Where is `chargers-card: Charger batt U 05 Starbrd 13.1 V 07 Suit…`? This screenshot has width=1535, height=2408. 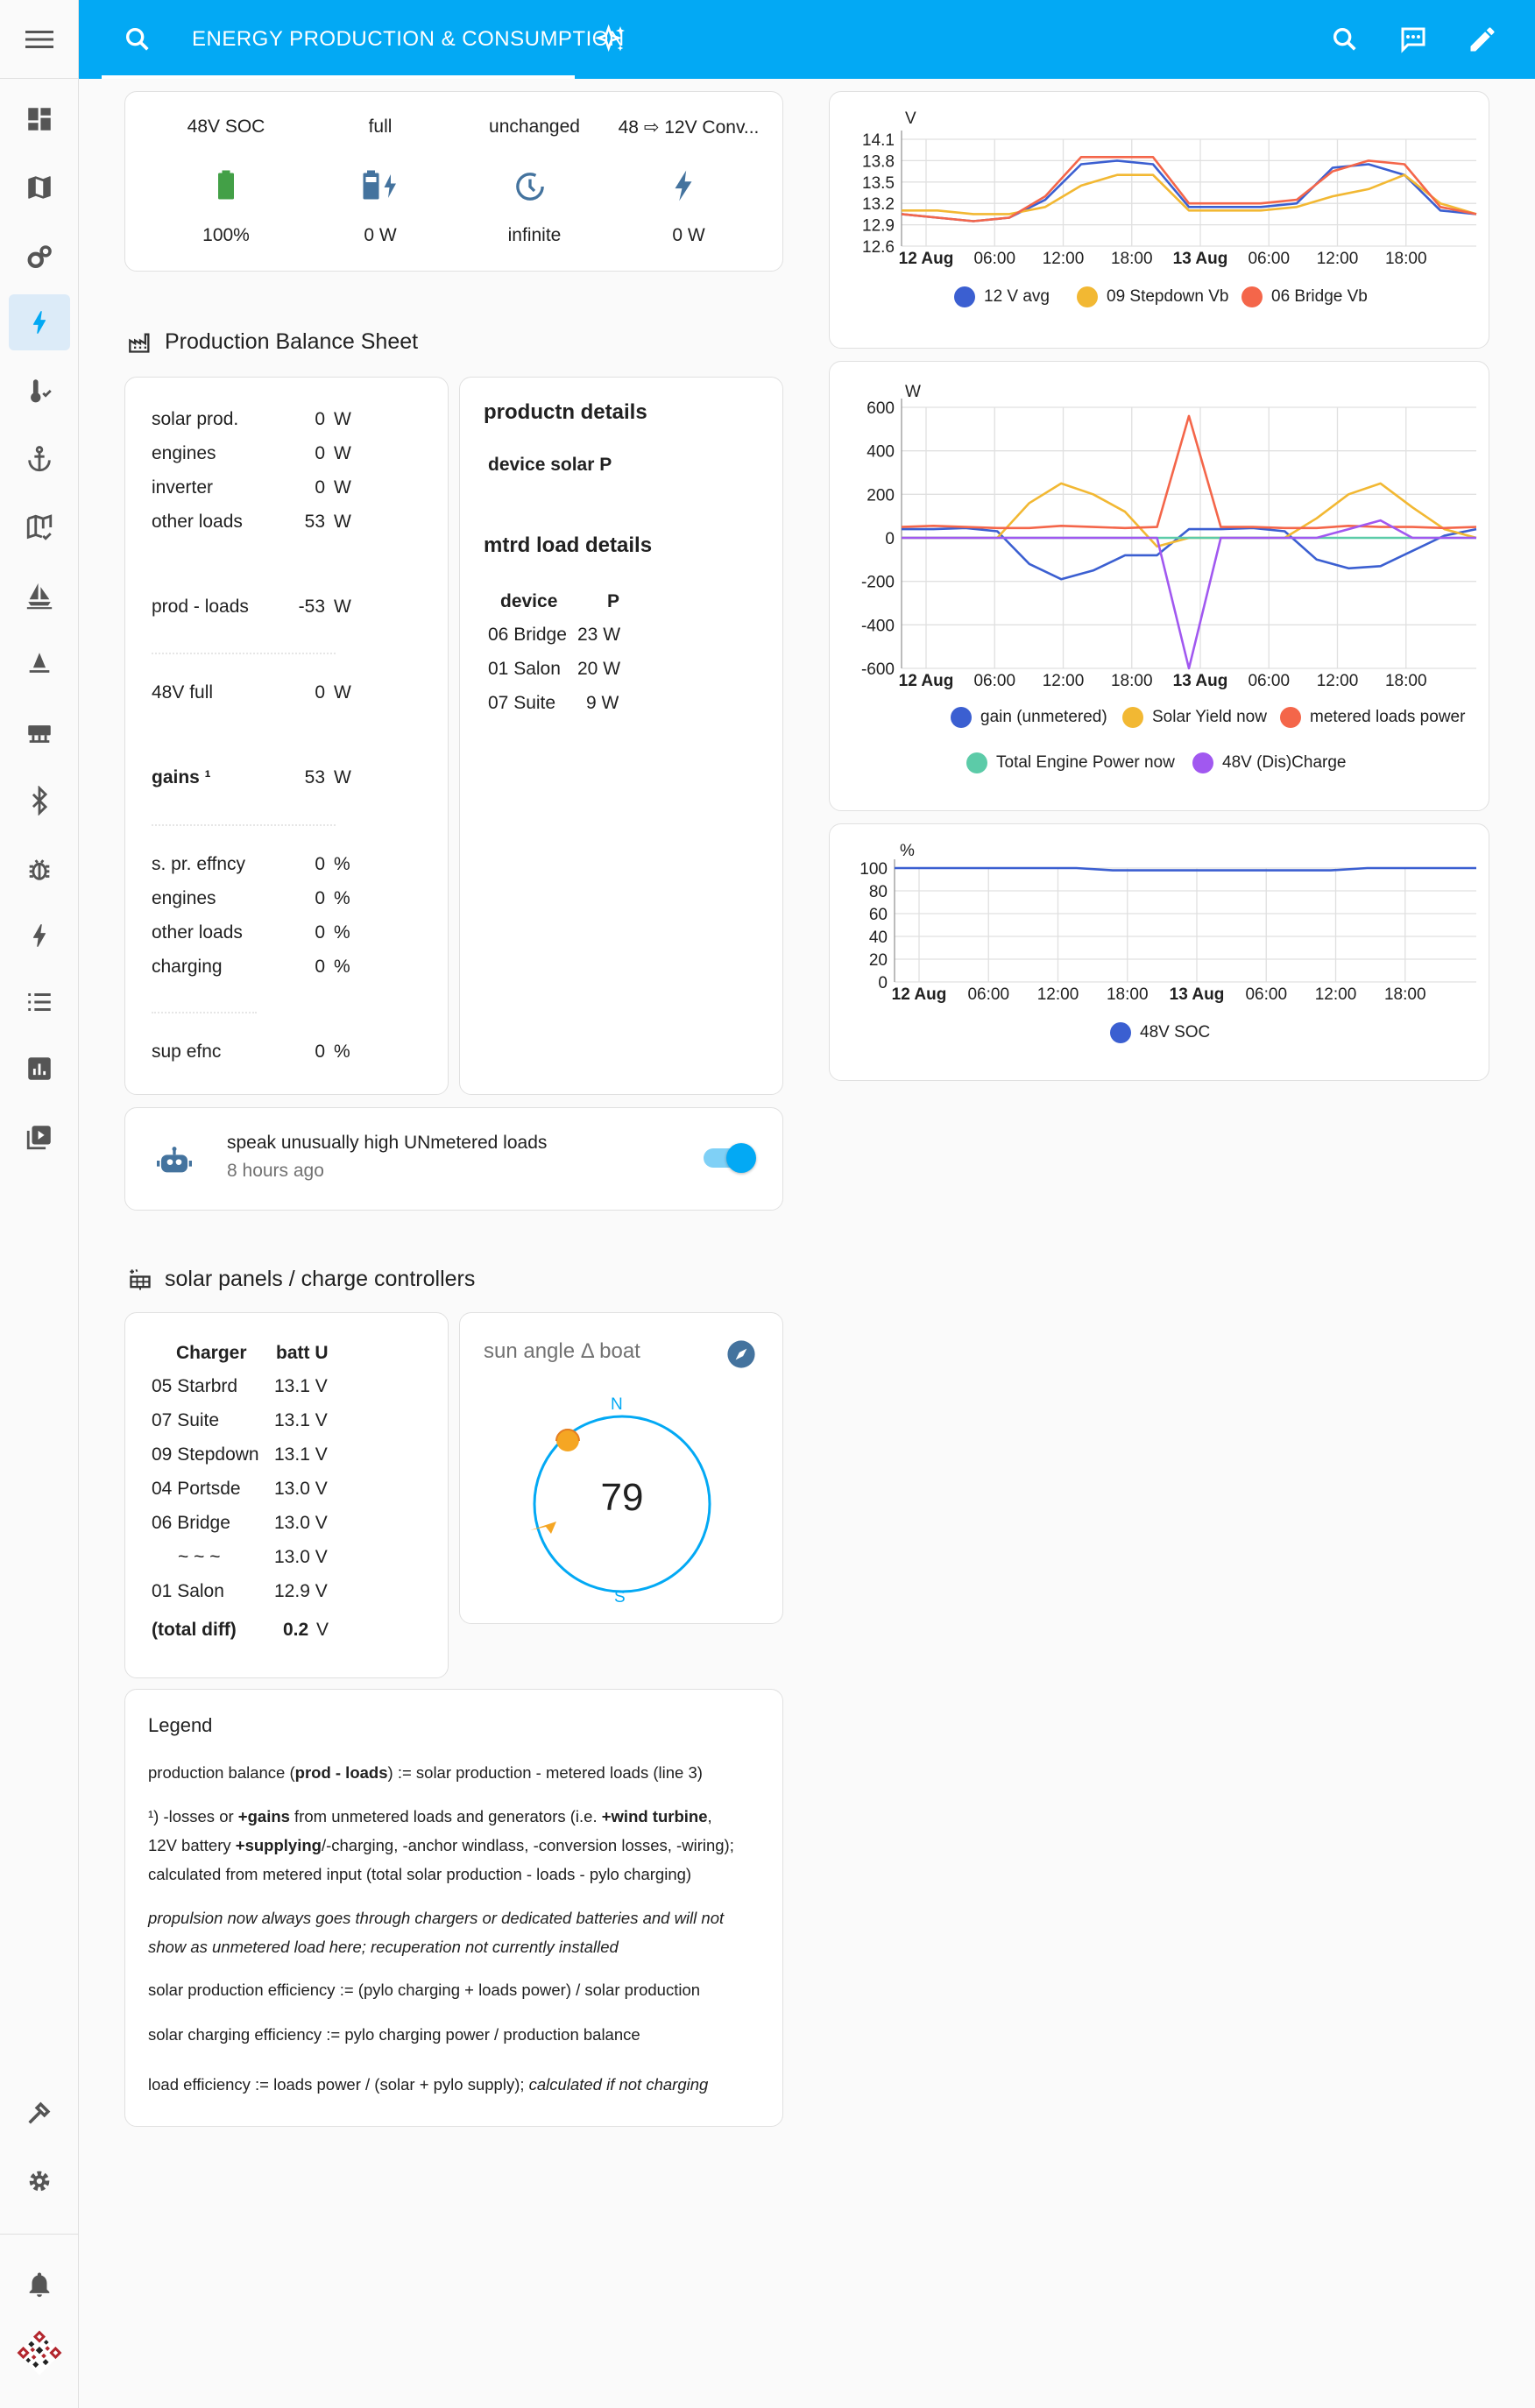 chargers-card: Charger batt U 05 Starbrd 13.1 V 07 Suit… is located at coordinates (286, 1495).